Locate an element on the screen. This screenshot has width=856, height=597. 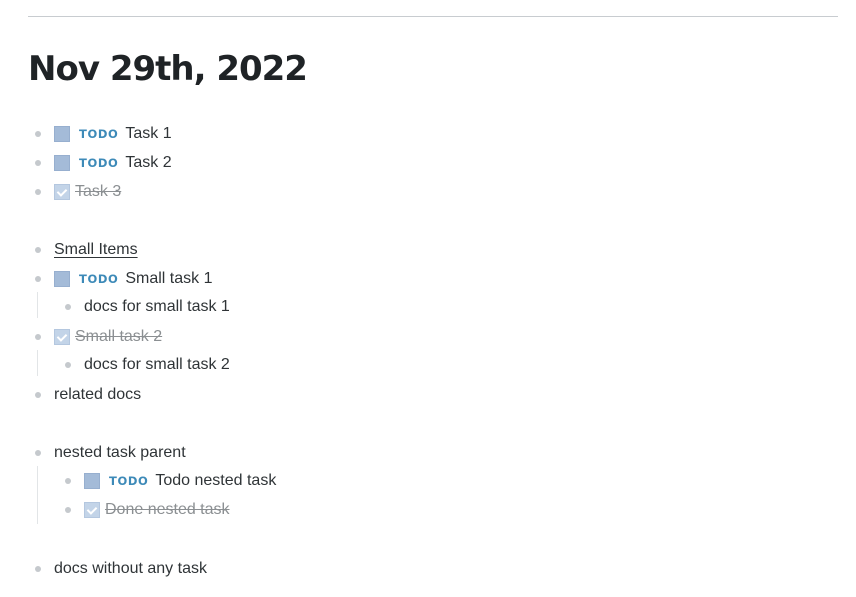
page-title: Nov 29th, 2022 is located at coordinates (168, 69).